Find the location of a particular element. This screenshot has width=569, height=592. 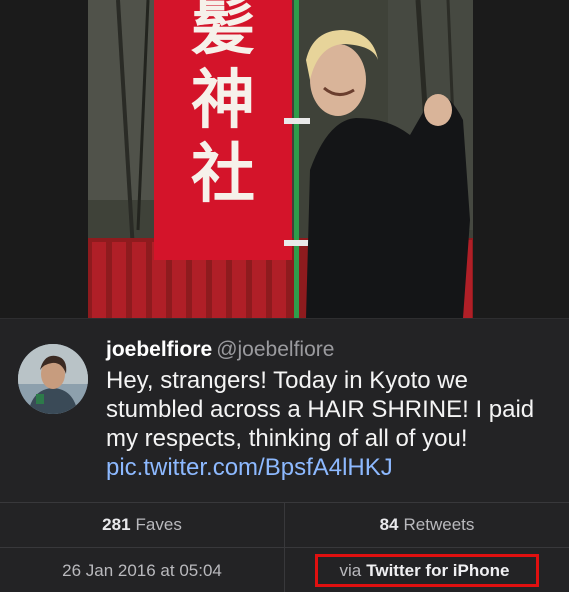

faves-count: 281 is located at coordinates (116, 524).